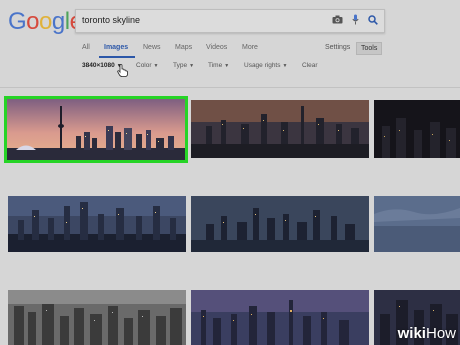 This screenshot has width=460, height=345. I want to click on logo-letter-o2: o, so click(45, 21).